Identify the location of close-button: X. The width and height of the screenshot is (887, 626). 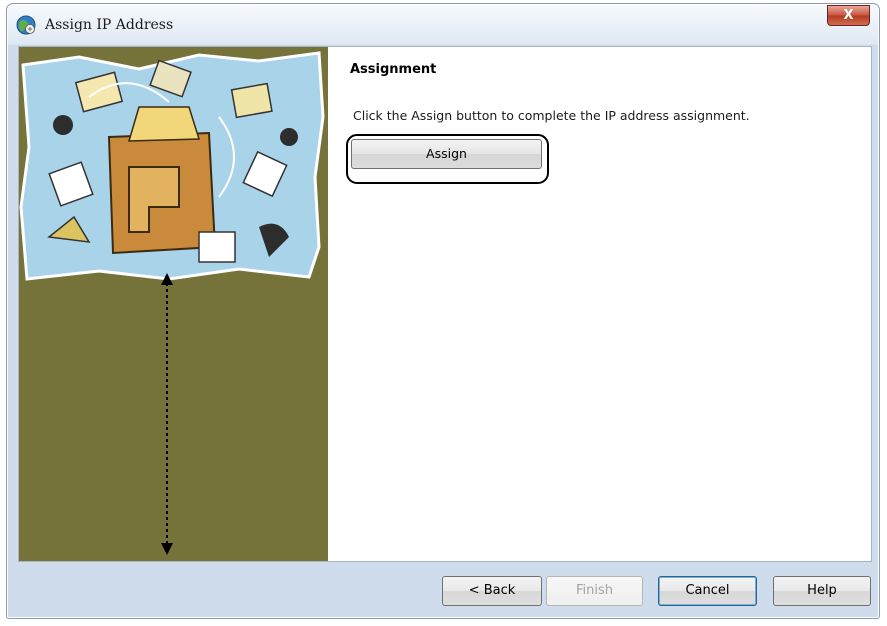
(848, 15).